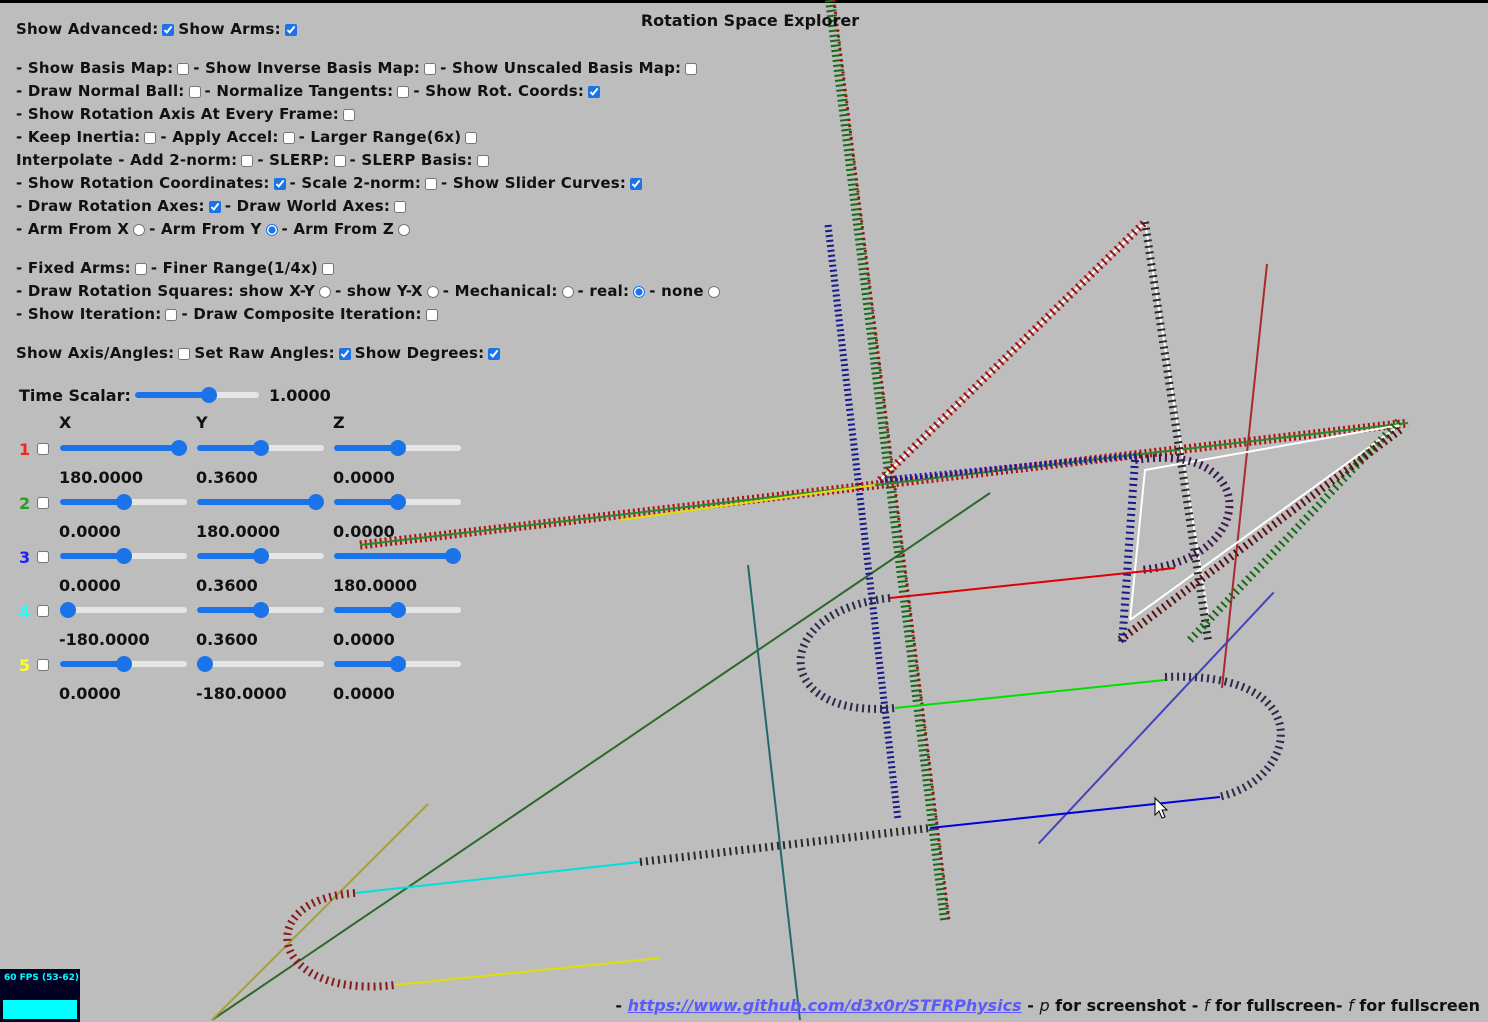 This screenshot has width=1488, height=1022. I want to click on show-unscaled-basis-map-checkbox, so click(691, 68).